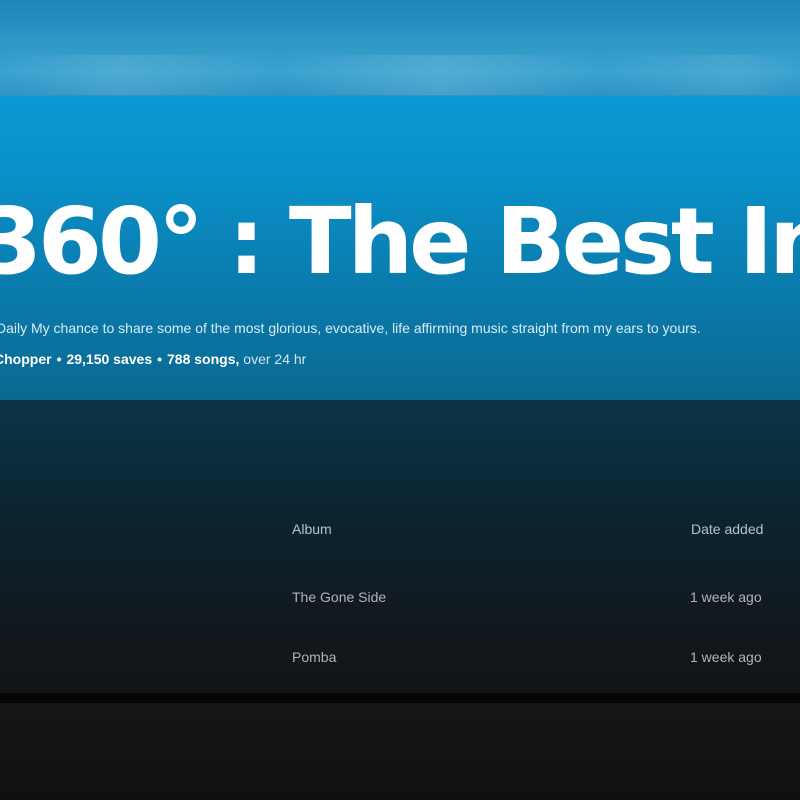 The height and width of the screenshot is (800, 800). What do you see at coordinates (400, 698) in the screenshot?
I see `divider` at bounding box center [400, 698].